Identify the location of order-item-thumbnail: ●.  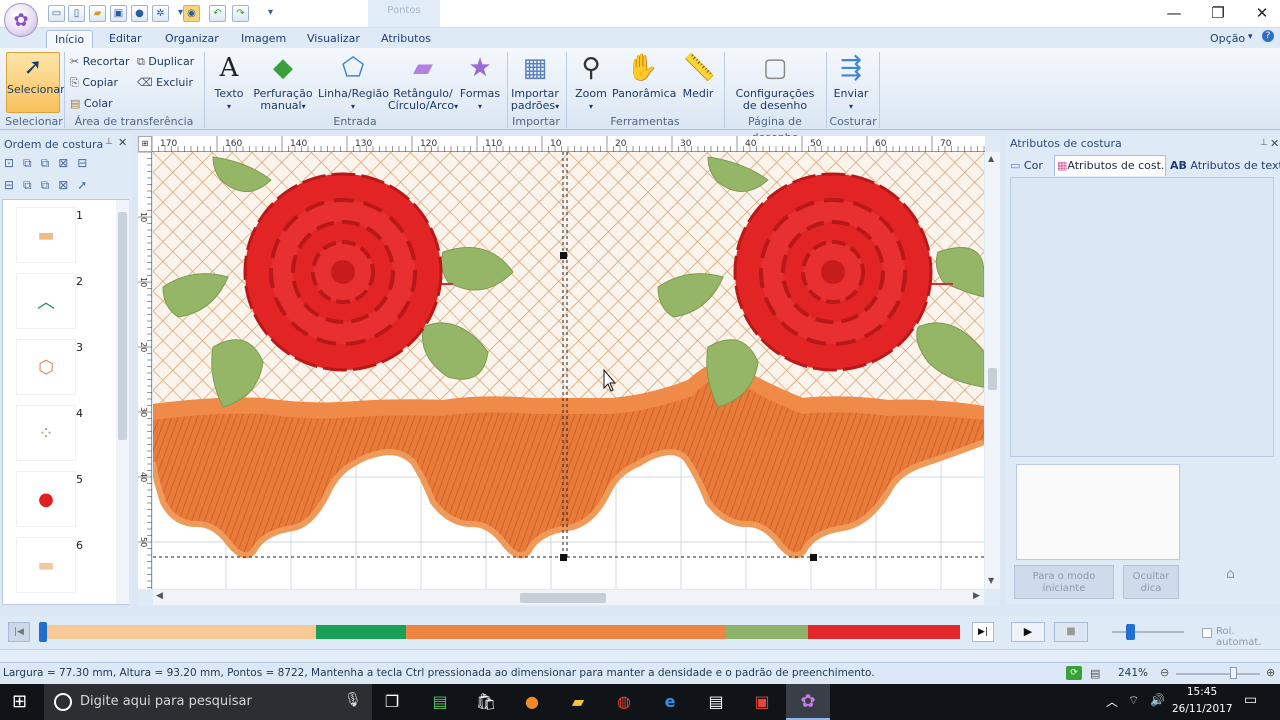
(46, 499).